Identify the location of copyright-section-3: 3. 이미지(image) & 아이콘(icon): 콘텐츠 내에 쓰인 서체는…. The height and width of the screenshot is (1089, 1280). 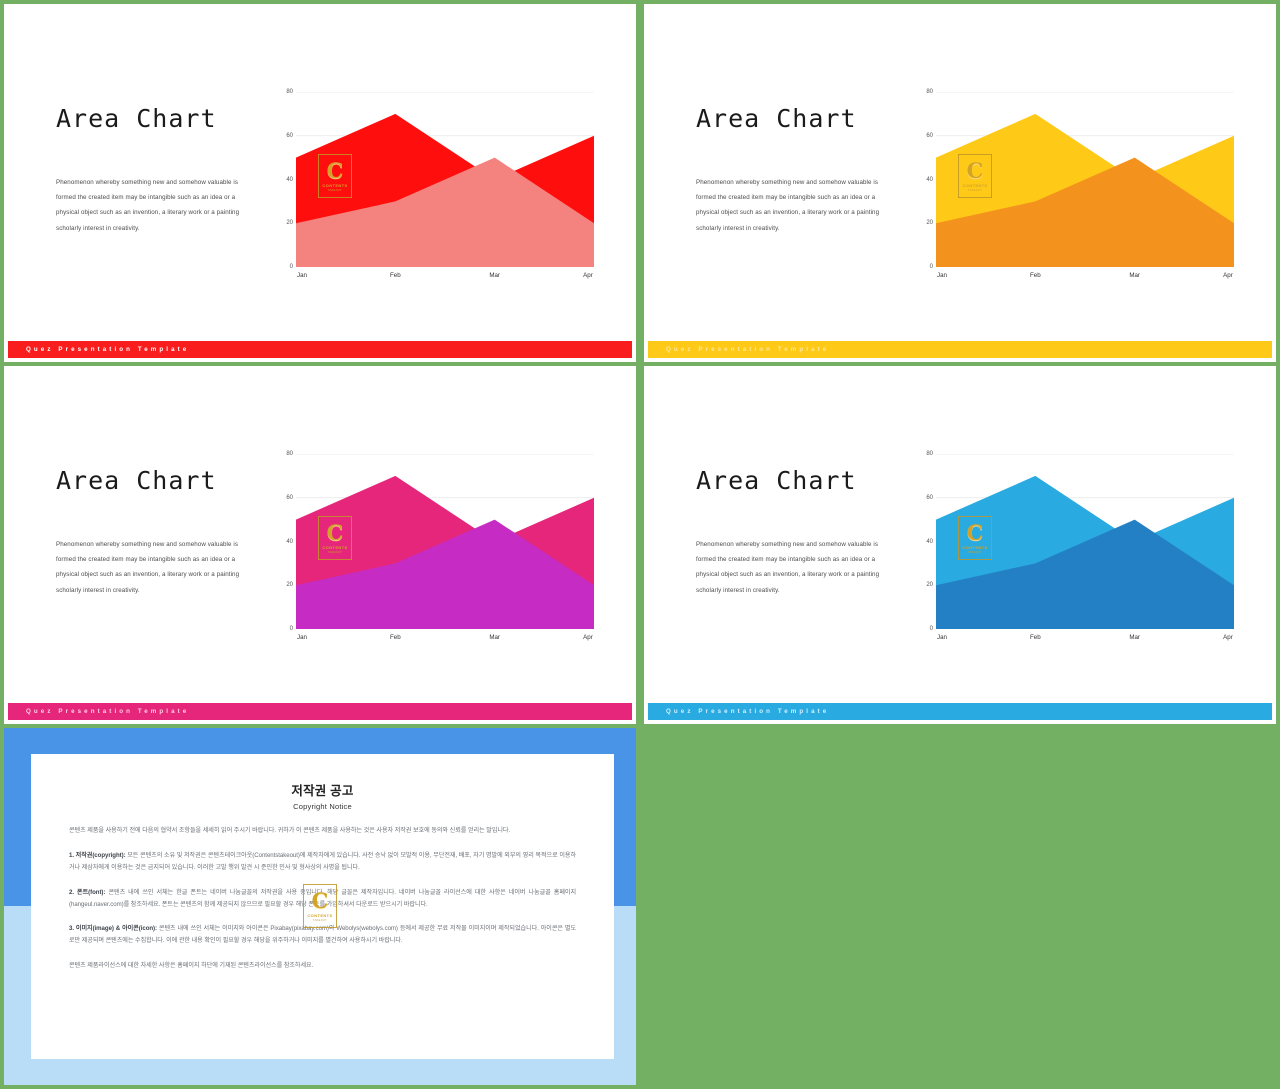
(322, 935).